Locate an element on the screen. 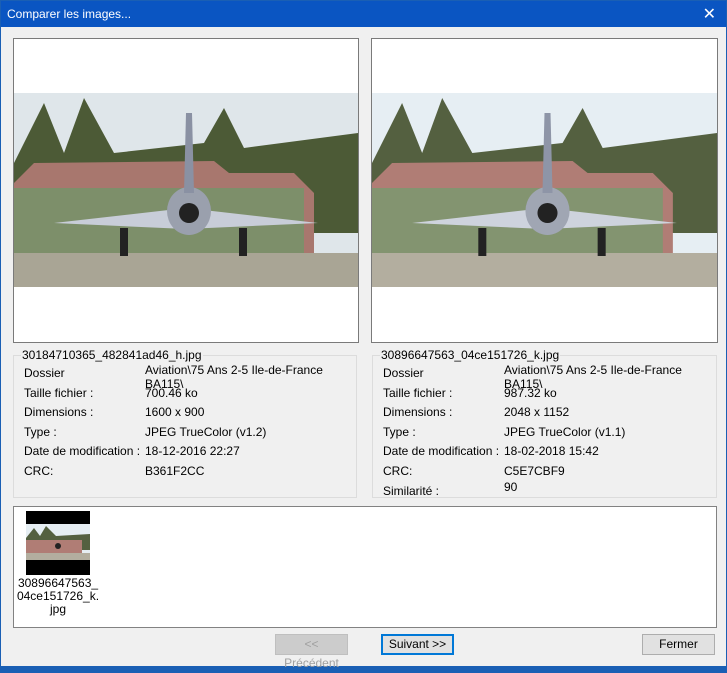 The image size is (727, 673). value-crc: B361F2CC is located at coordinates (175, 471).